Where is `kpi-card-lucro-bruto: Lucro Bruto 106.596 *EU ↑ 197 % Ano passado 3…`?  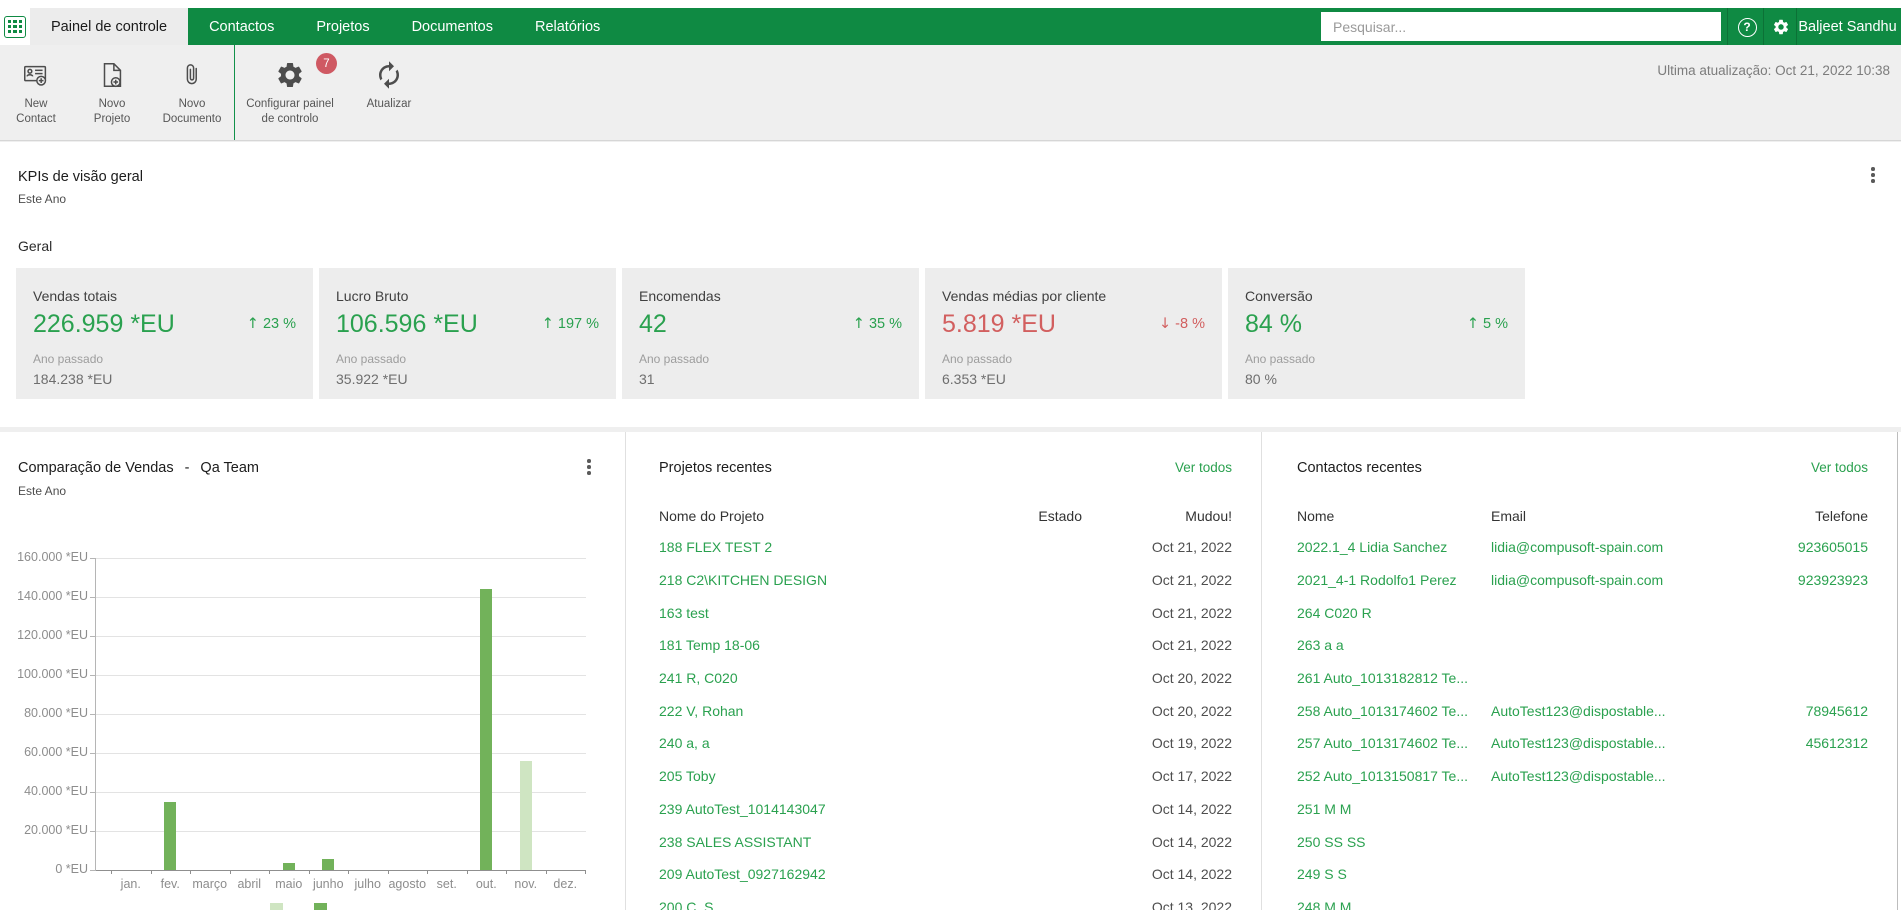 kpi-card-lucro-bruto: Lucro Bruto 106.596 *EU ↑ 197 % Ano passado 3… is located at coordinates (467, 333).